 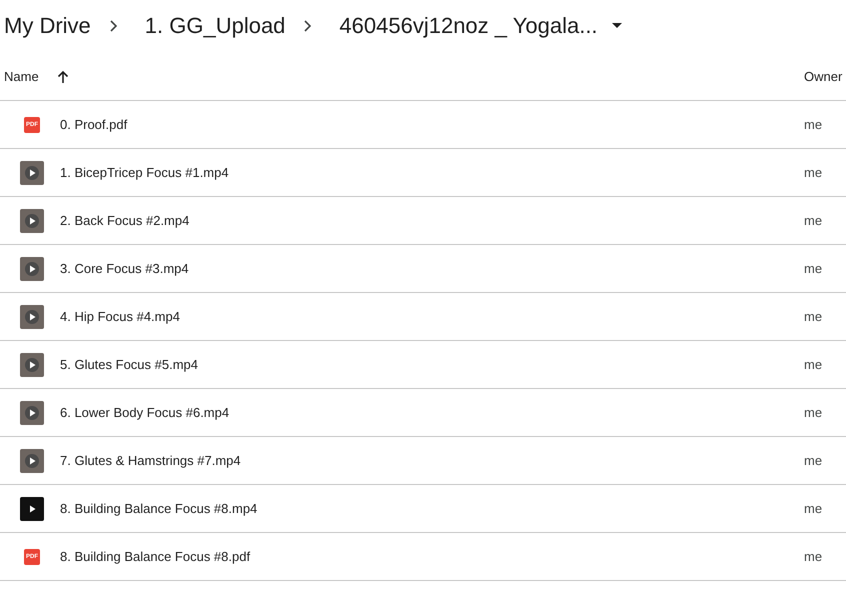 I want to click on dropdown-caret-icon, so click(x=617, y=26).